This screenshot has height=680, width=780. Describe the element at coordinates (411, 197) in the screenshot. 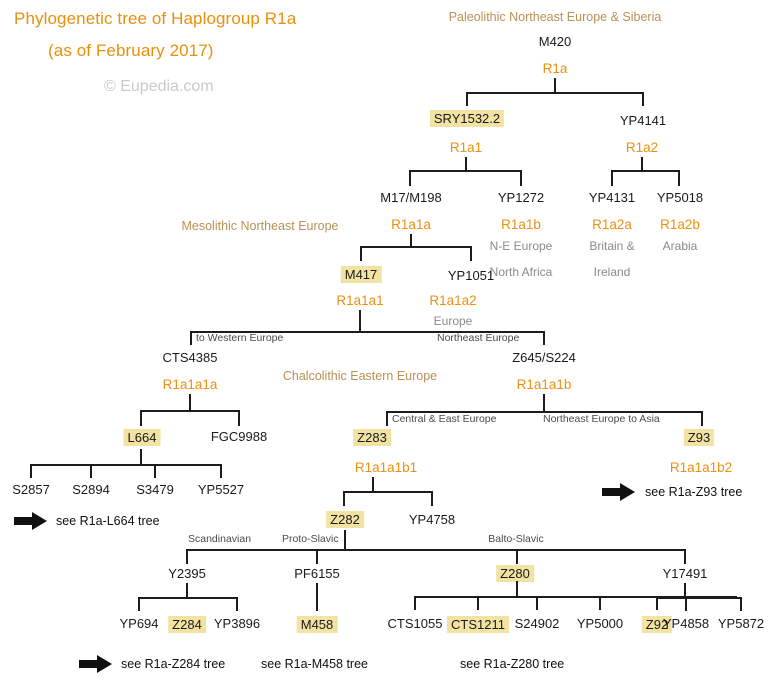

I see `node-m17-snp: M17/M198` at that location.